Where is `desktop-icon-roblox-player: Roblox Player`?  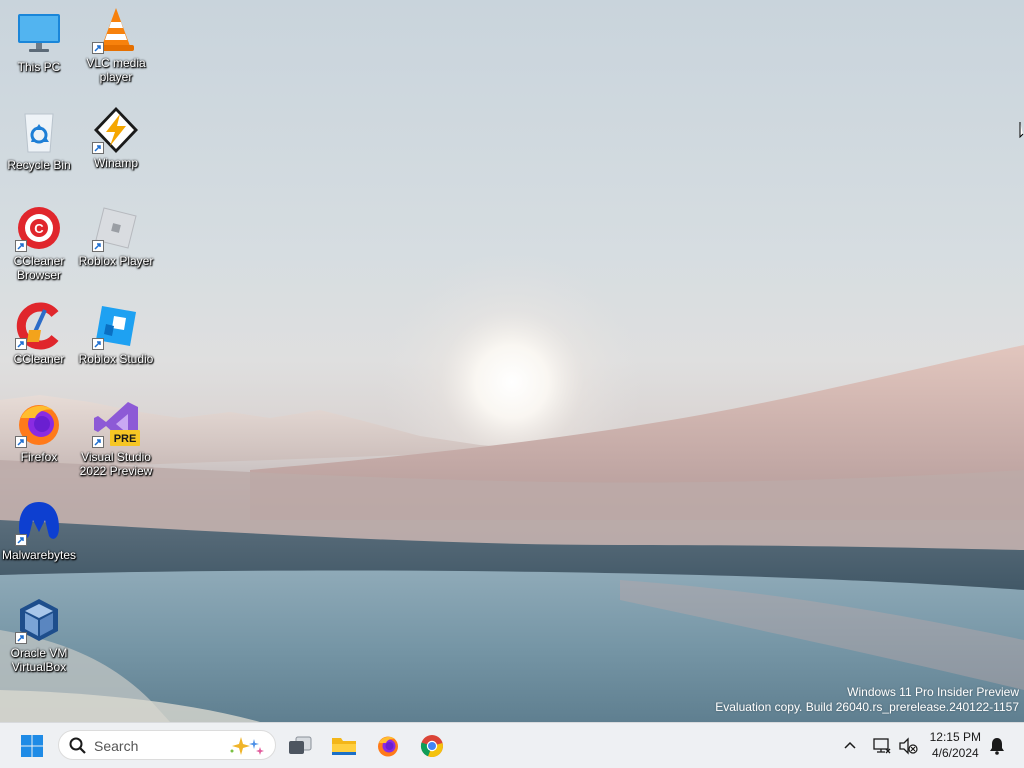
desktop-icon-roblox-player: Roblox Player is located at coordinates (116, 236).